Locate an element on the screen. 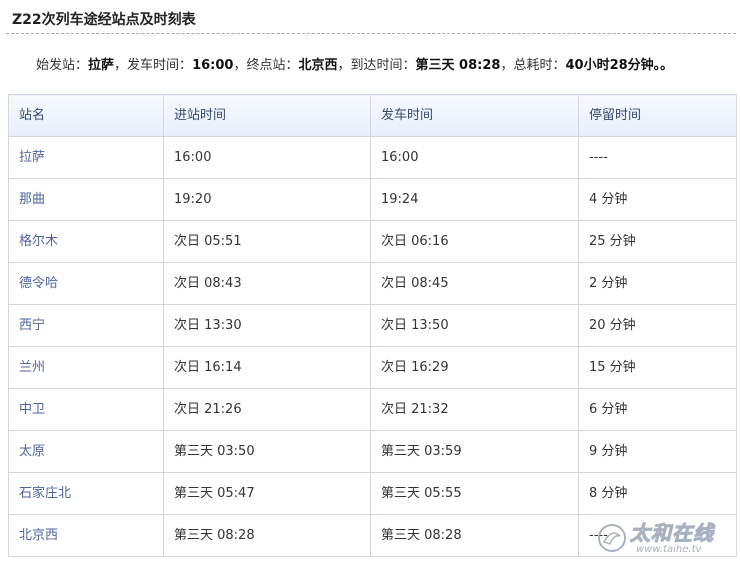 Image resolution: width=740 pixels, height=562 pixels. departure-time: 16:00 is located at coordinates (474, 157).